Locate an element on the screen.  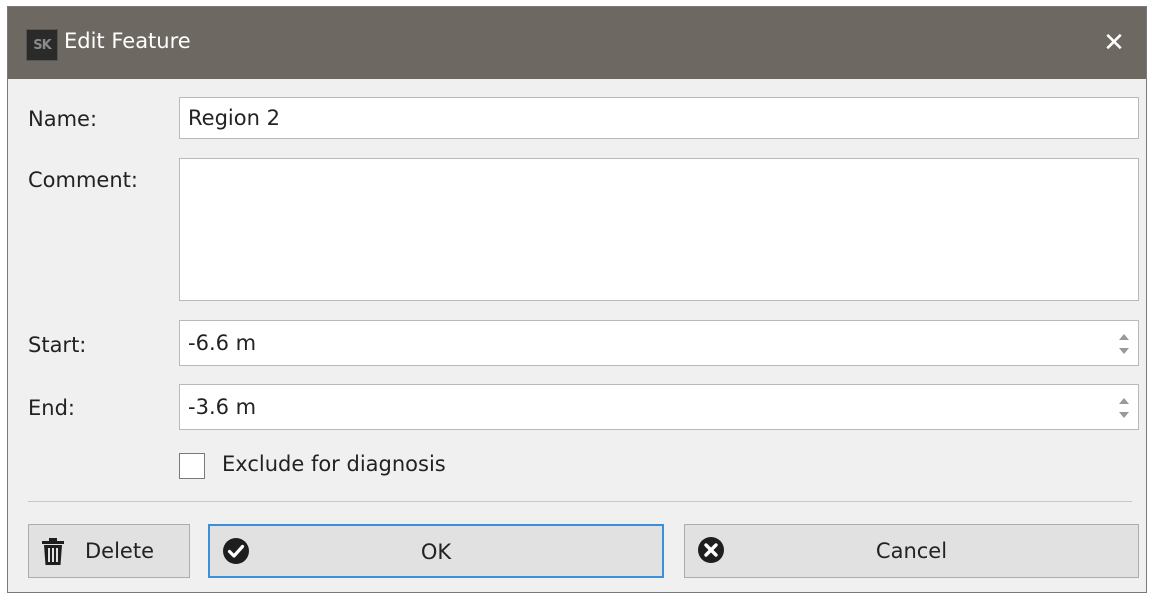
exclude-for-diagnosis-checkbox is located at coordinates (192, 466).